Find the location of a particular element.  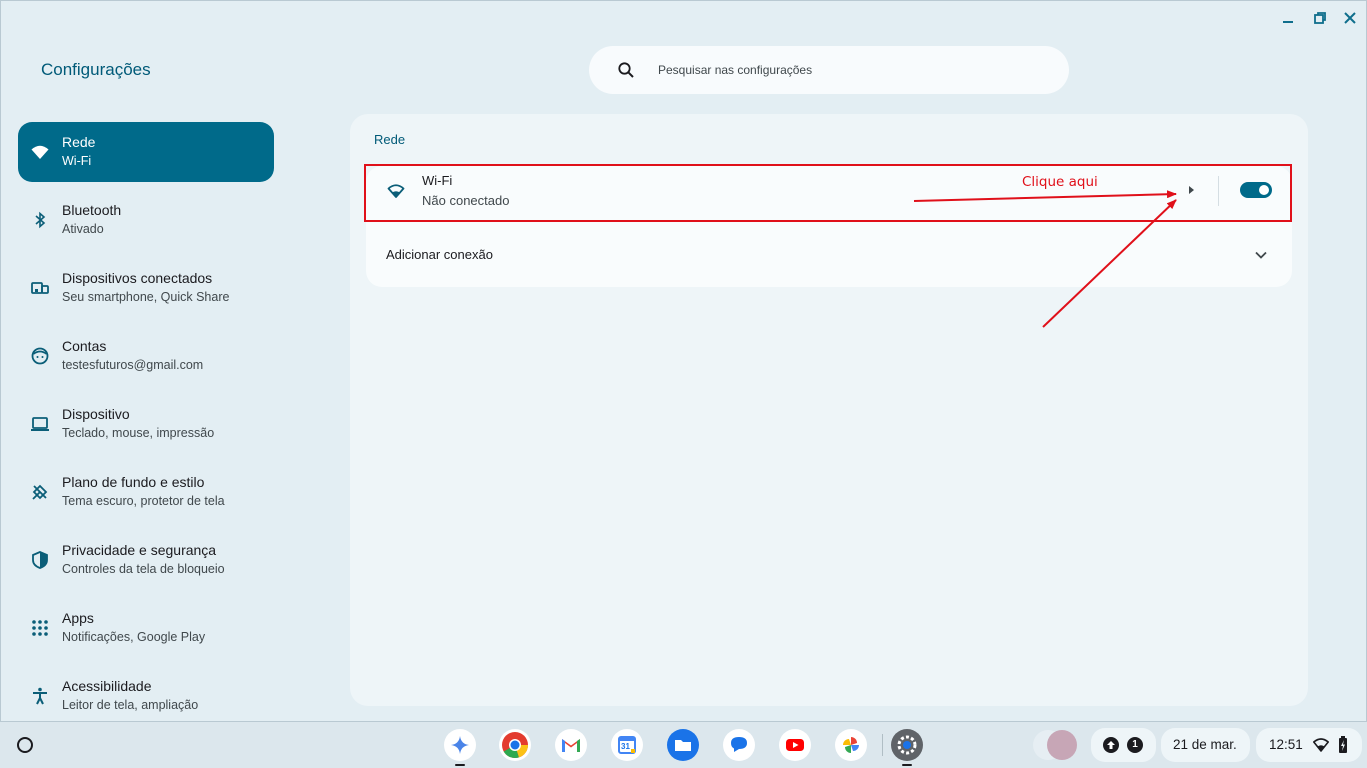

sidebar-item-contas: Contas testesfuturos@gmail.com is located at coordinates (146, 356).